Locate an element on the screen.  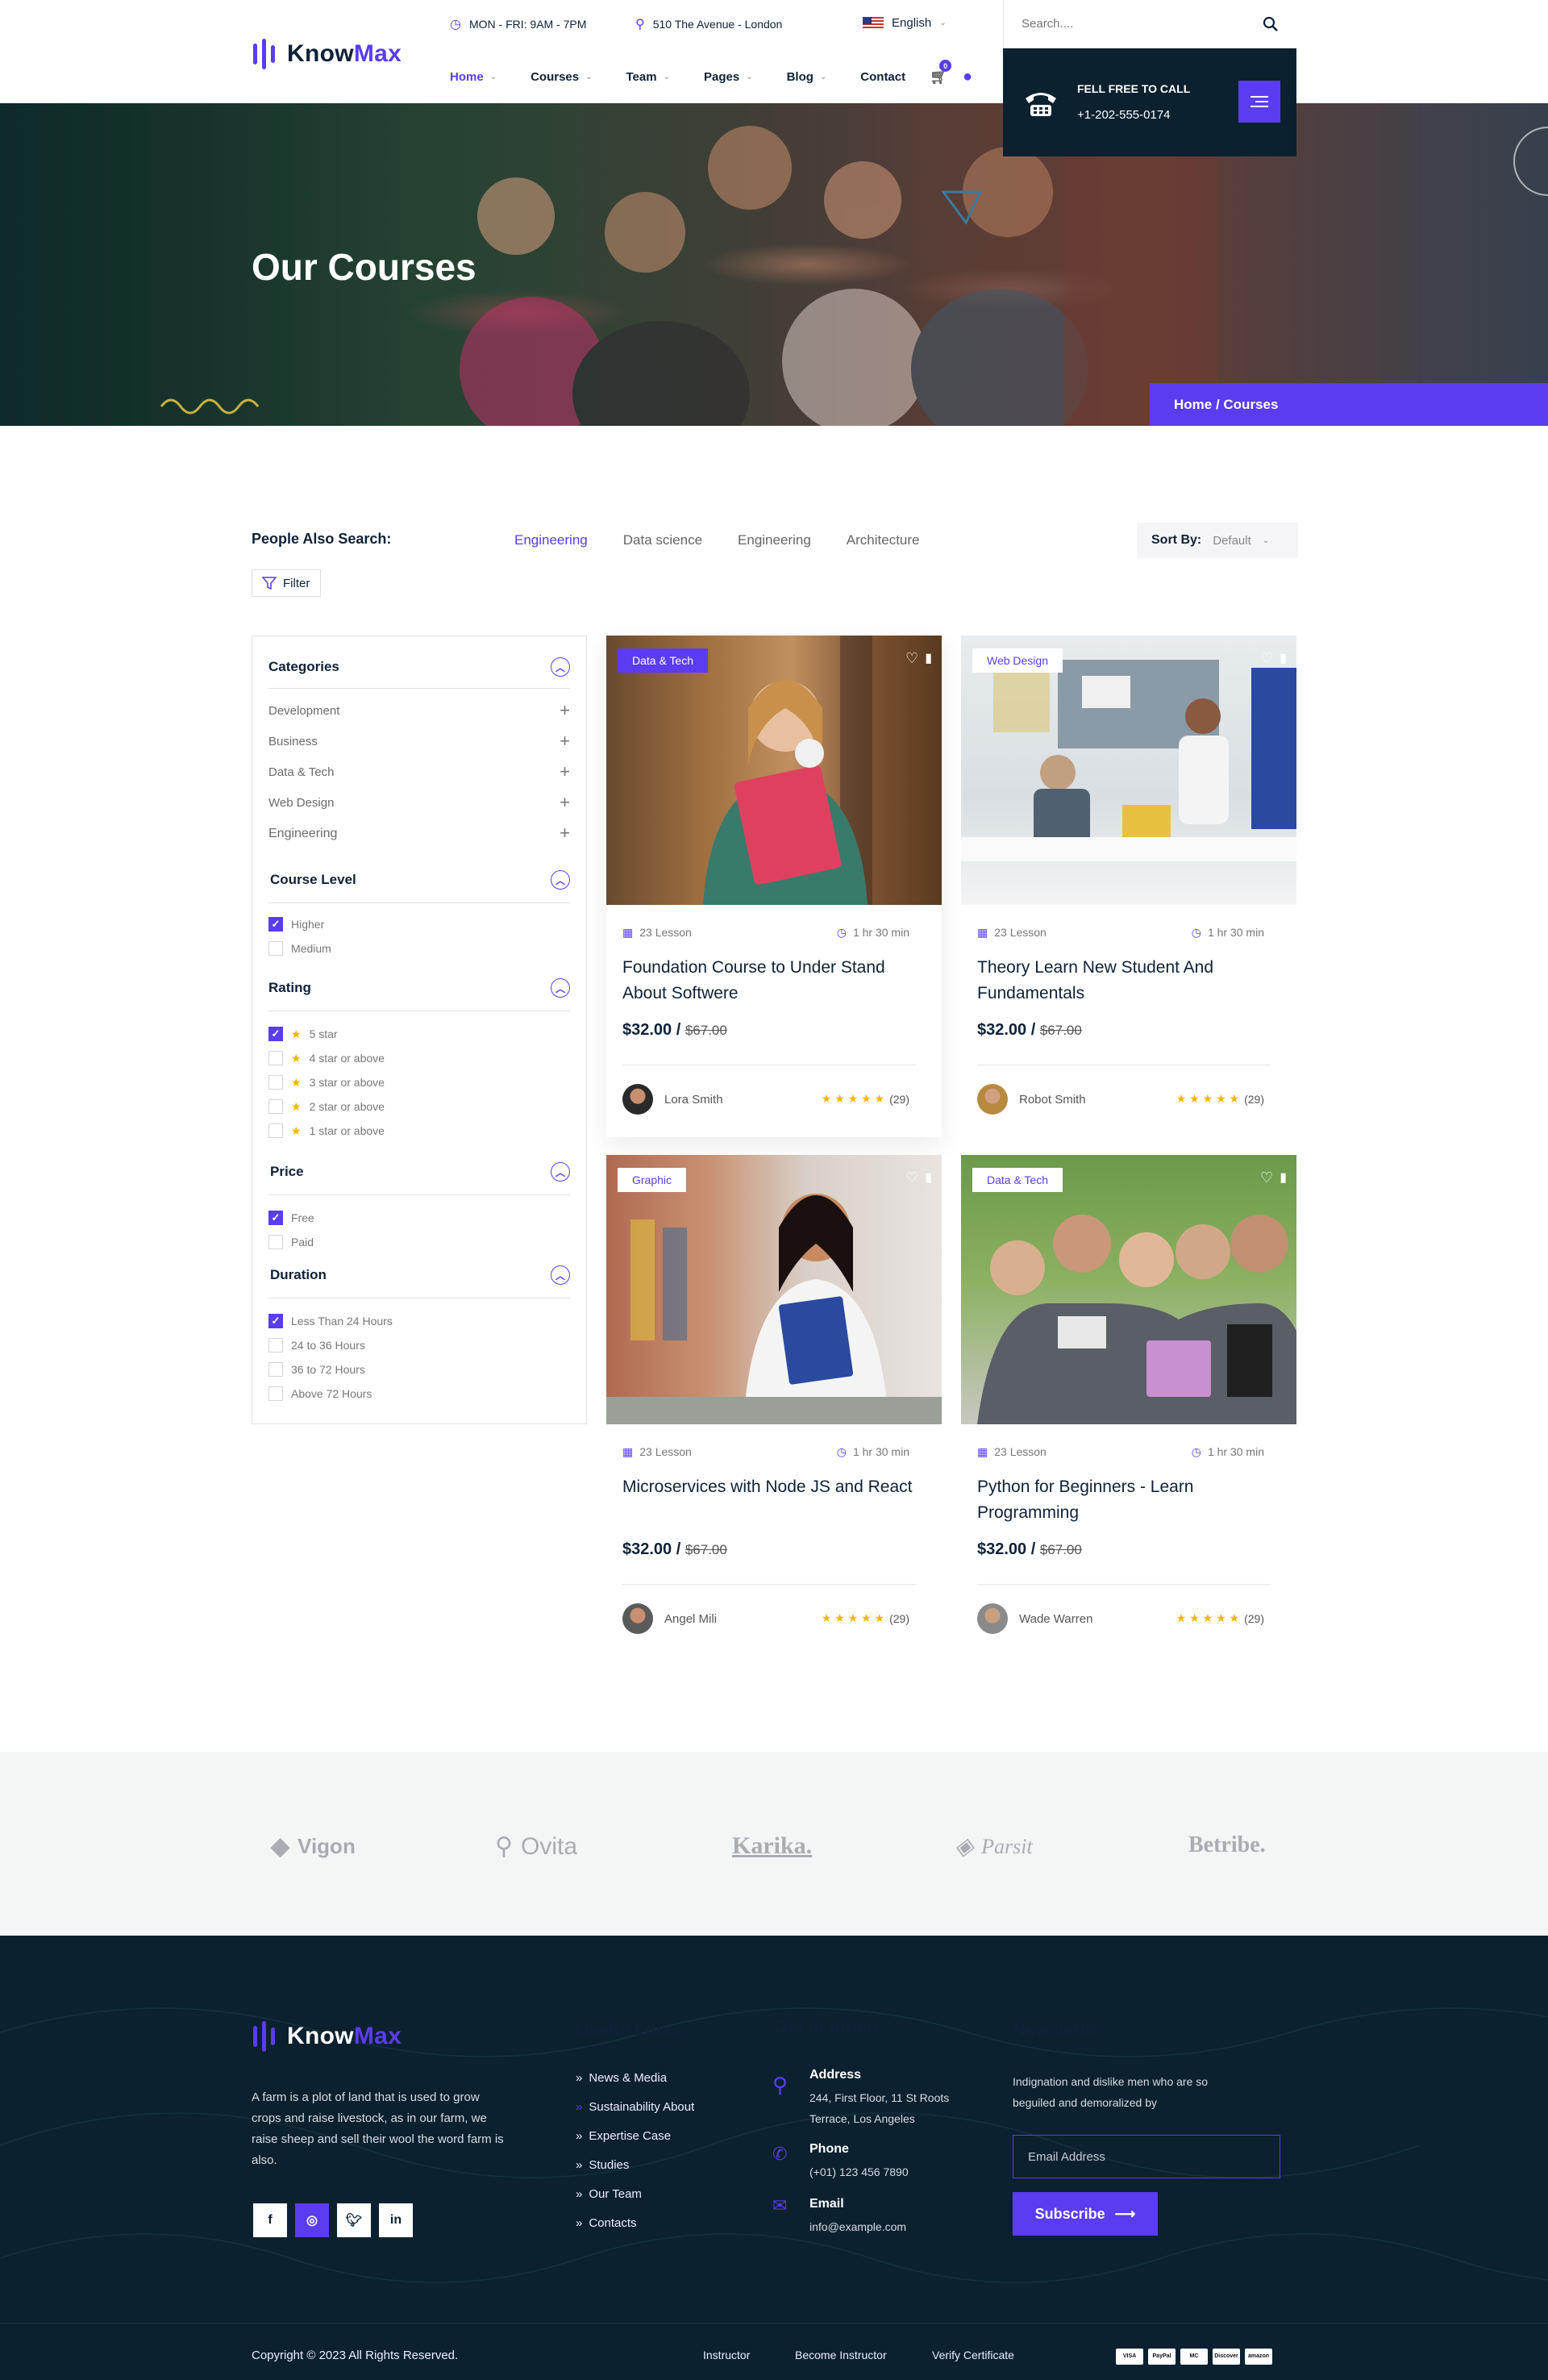
cart-button: 🛒︎ 0 is located at coordinates (941, 73).